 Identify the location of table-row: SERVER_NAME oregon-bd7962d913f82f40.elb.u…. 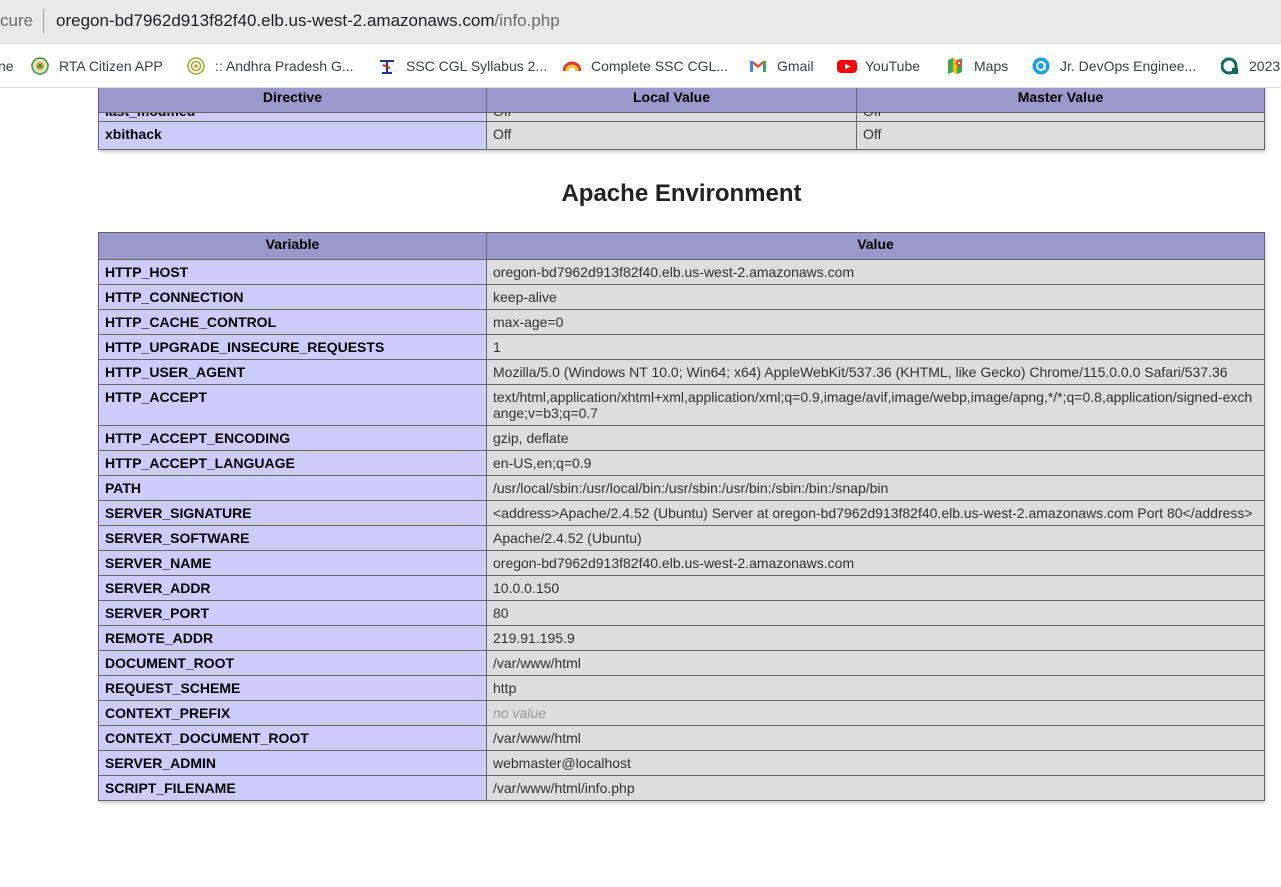
(681, 563).